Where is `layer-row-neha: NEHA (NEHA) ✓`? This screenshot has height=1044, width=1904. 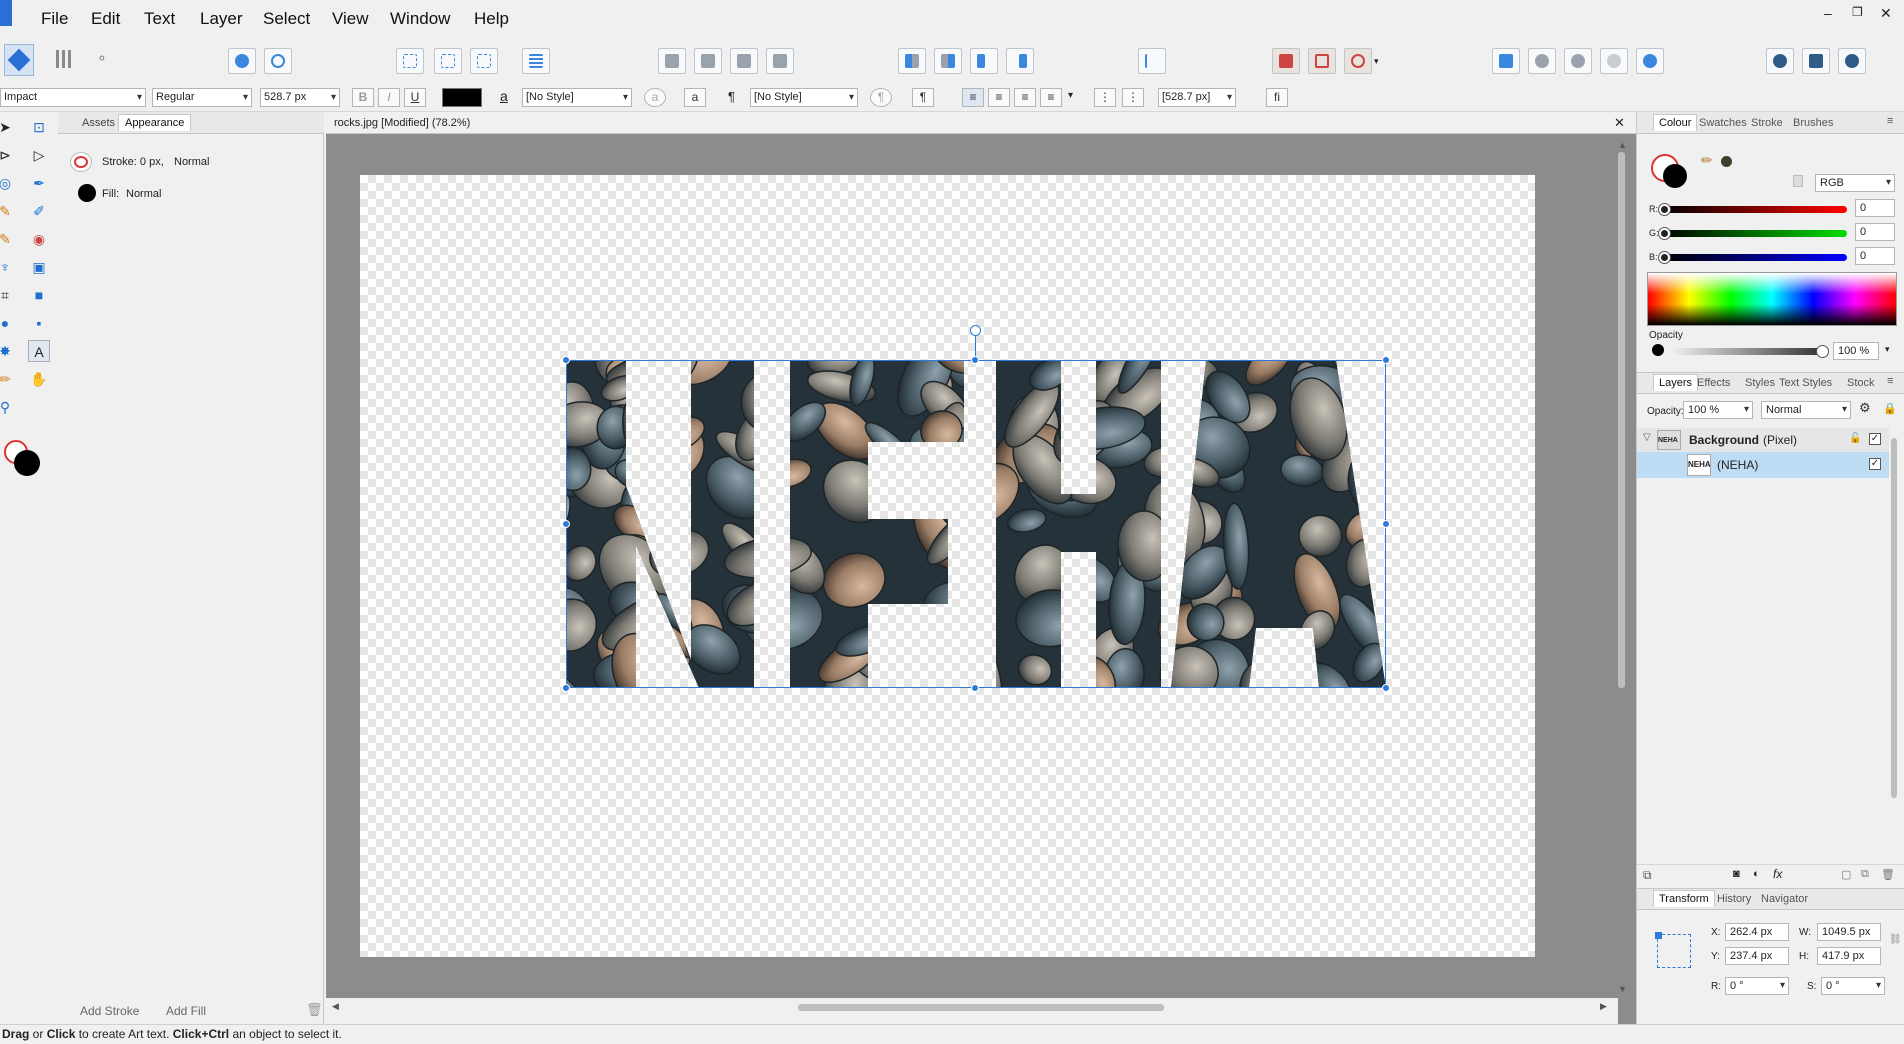
layer-row-neha: NEHA (NEHA) ✓ is located at coordinates (1763, 465).